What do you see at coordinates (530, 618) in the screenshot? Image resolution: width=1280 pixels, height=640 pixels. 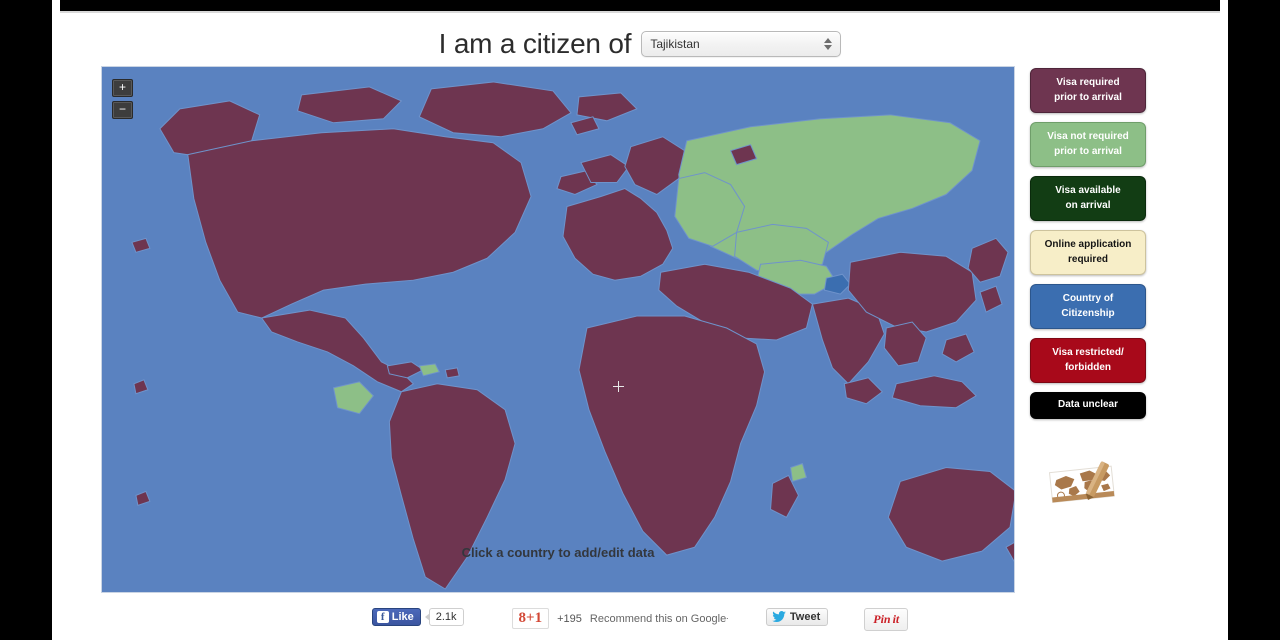 I see `google-plus-one-button: 8+1` at bounding box center [530, 618].